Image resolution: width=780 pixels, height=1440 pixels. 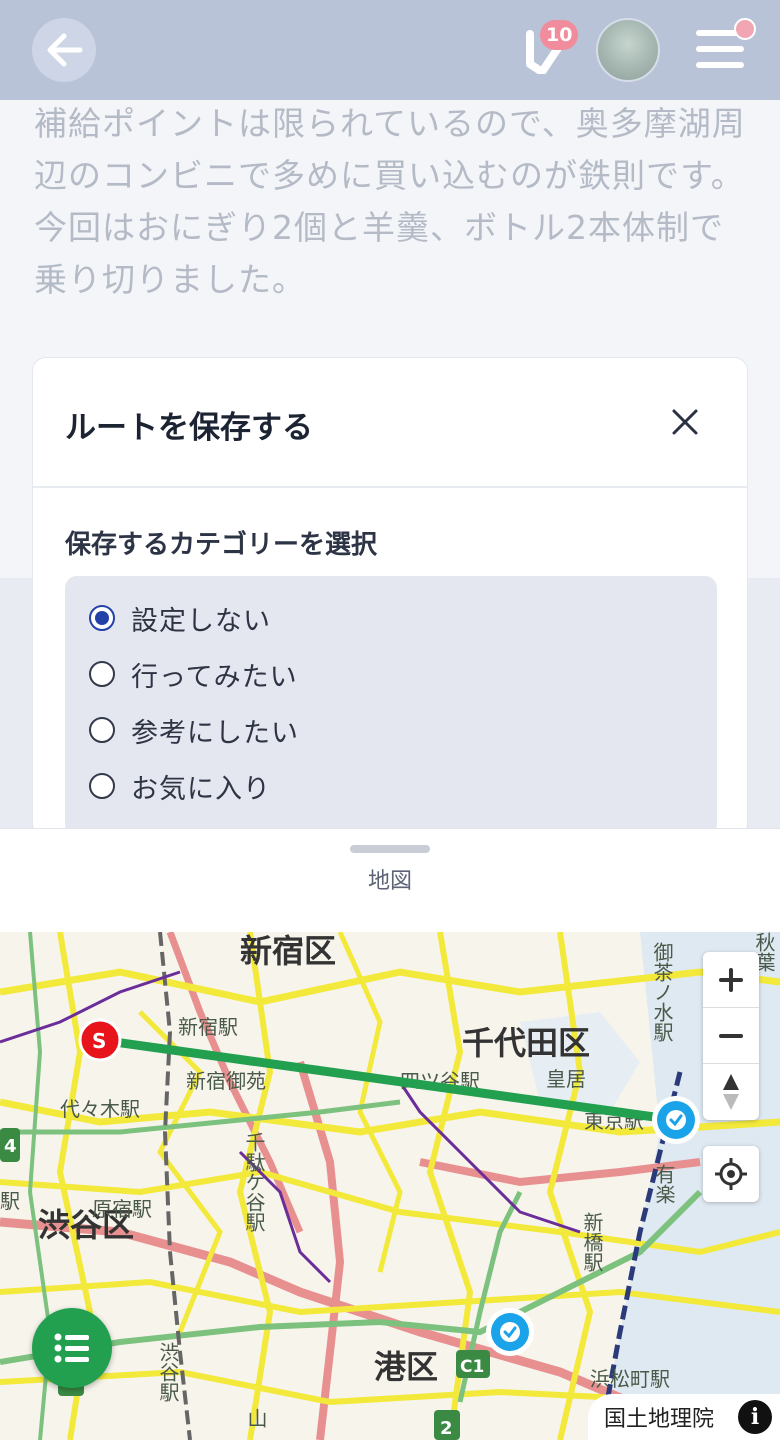 I want to click on svg-text: C1, so click(x=472, y=1367).